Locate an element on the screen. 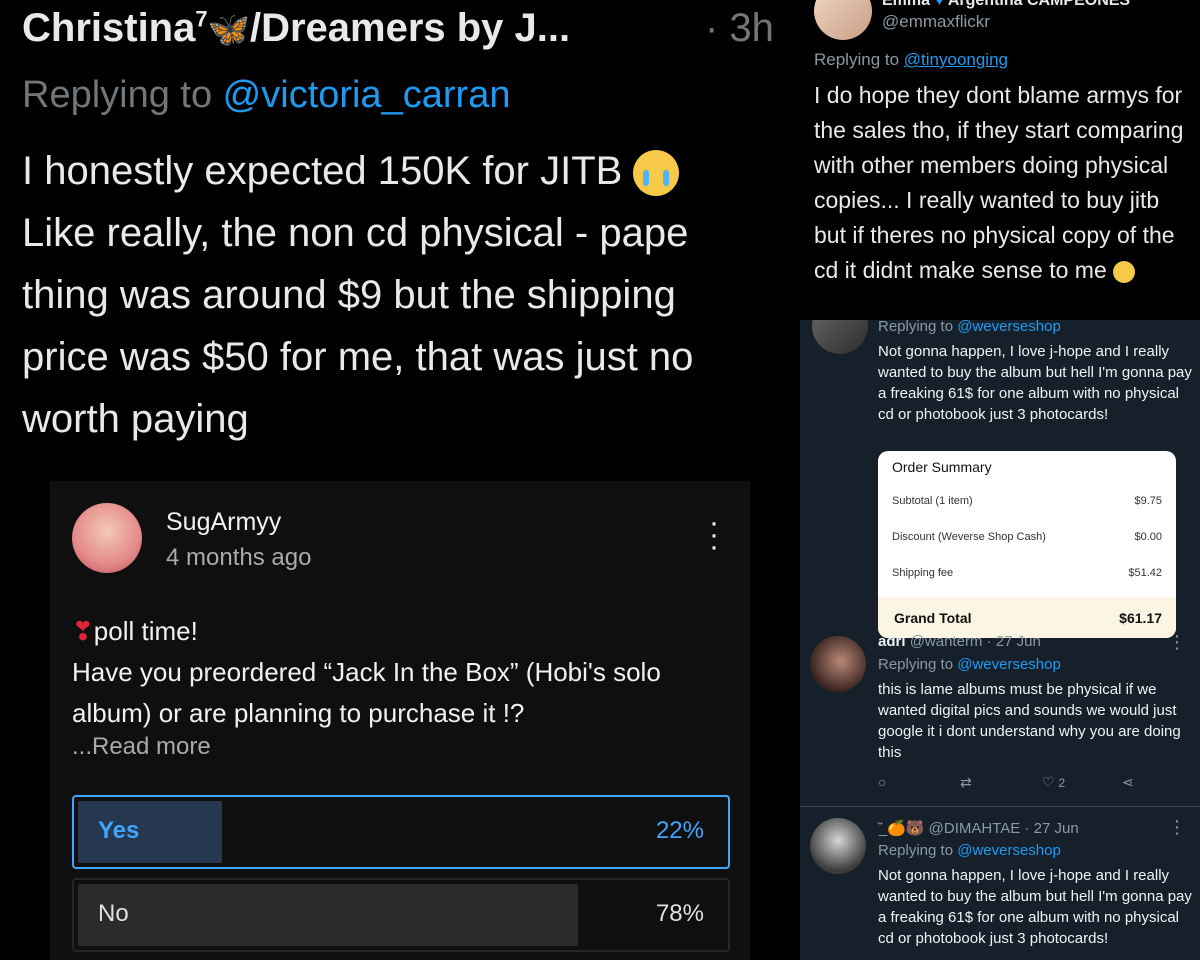 The height and width of the screenshot is (960, 1200). replying-to: Replying to @victoria_carran is located at coordinates (266, 95).